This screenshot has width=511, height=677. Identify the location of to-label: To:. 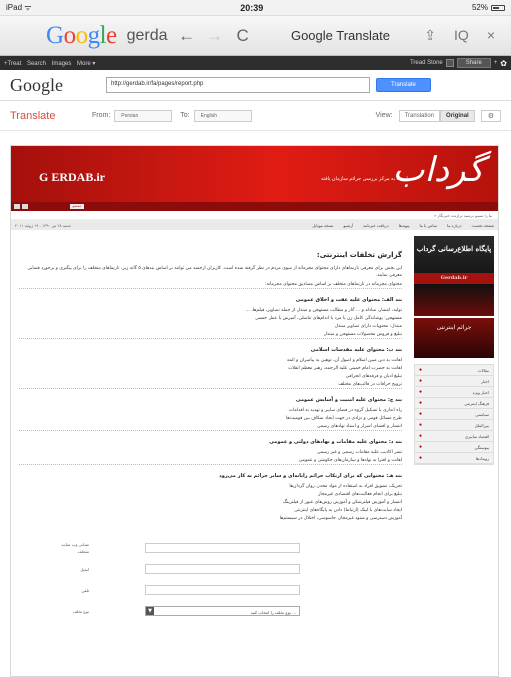
(185, 115).